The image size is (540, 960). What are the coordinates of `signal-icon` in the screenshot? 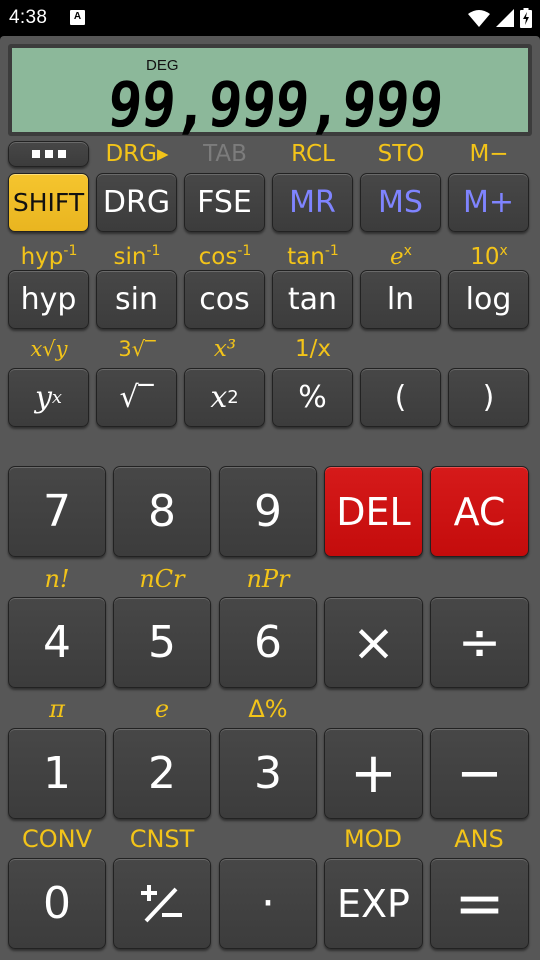 It's located at (505, 18).